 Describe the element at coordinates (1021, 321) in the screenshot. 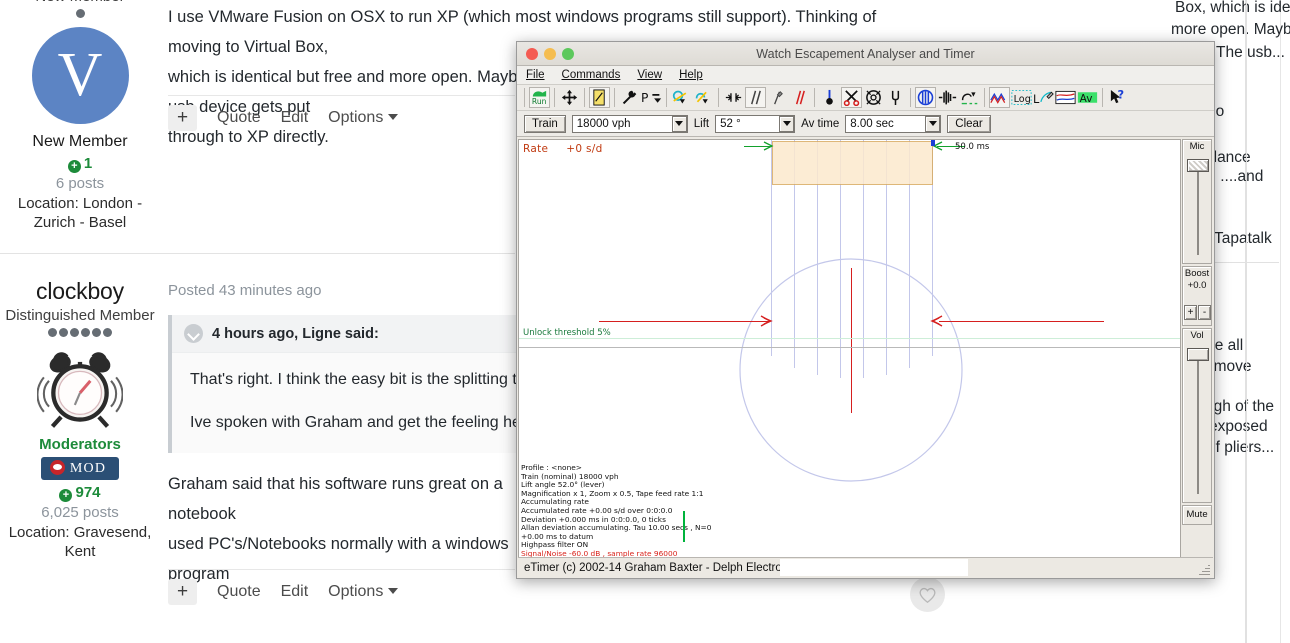

I see `span-arrow-right` at that location.